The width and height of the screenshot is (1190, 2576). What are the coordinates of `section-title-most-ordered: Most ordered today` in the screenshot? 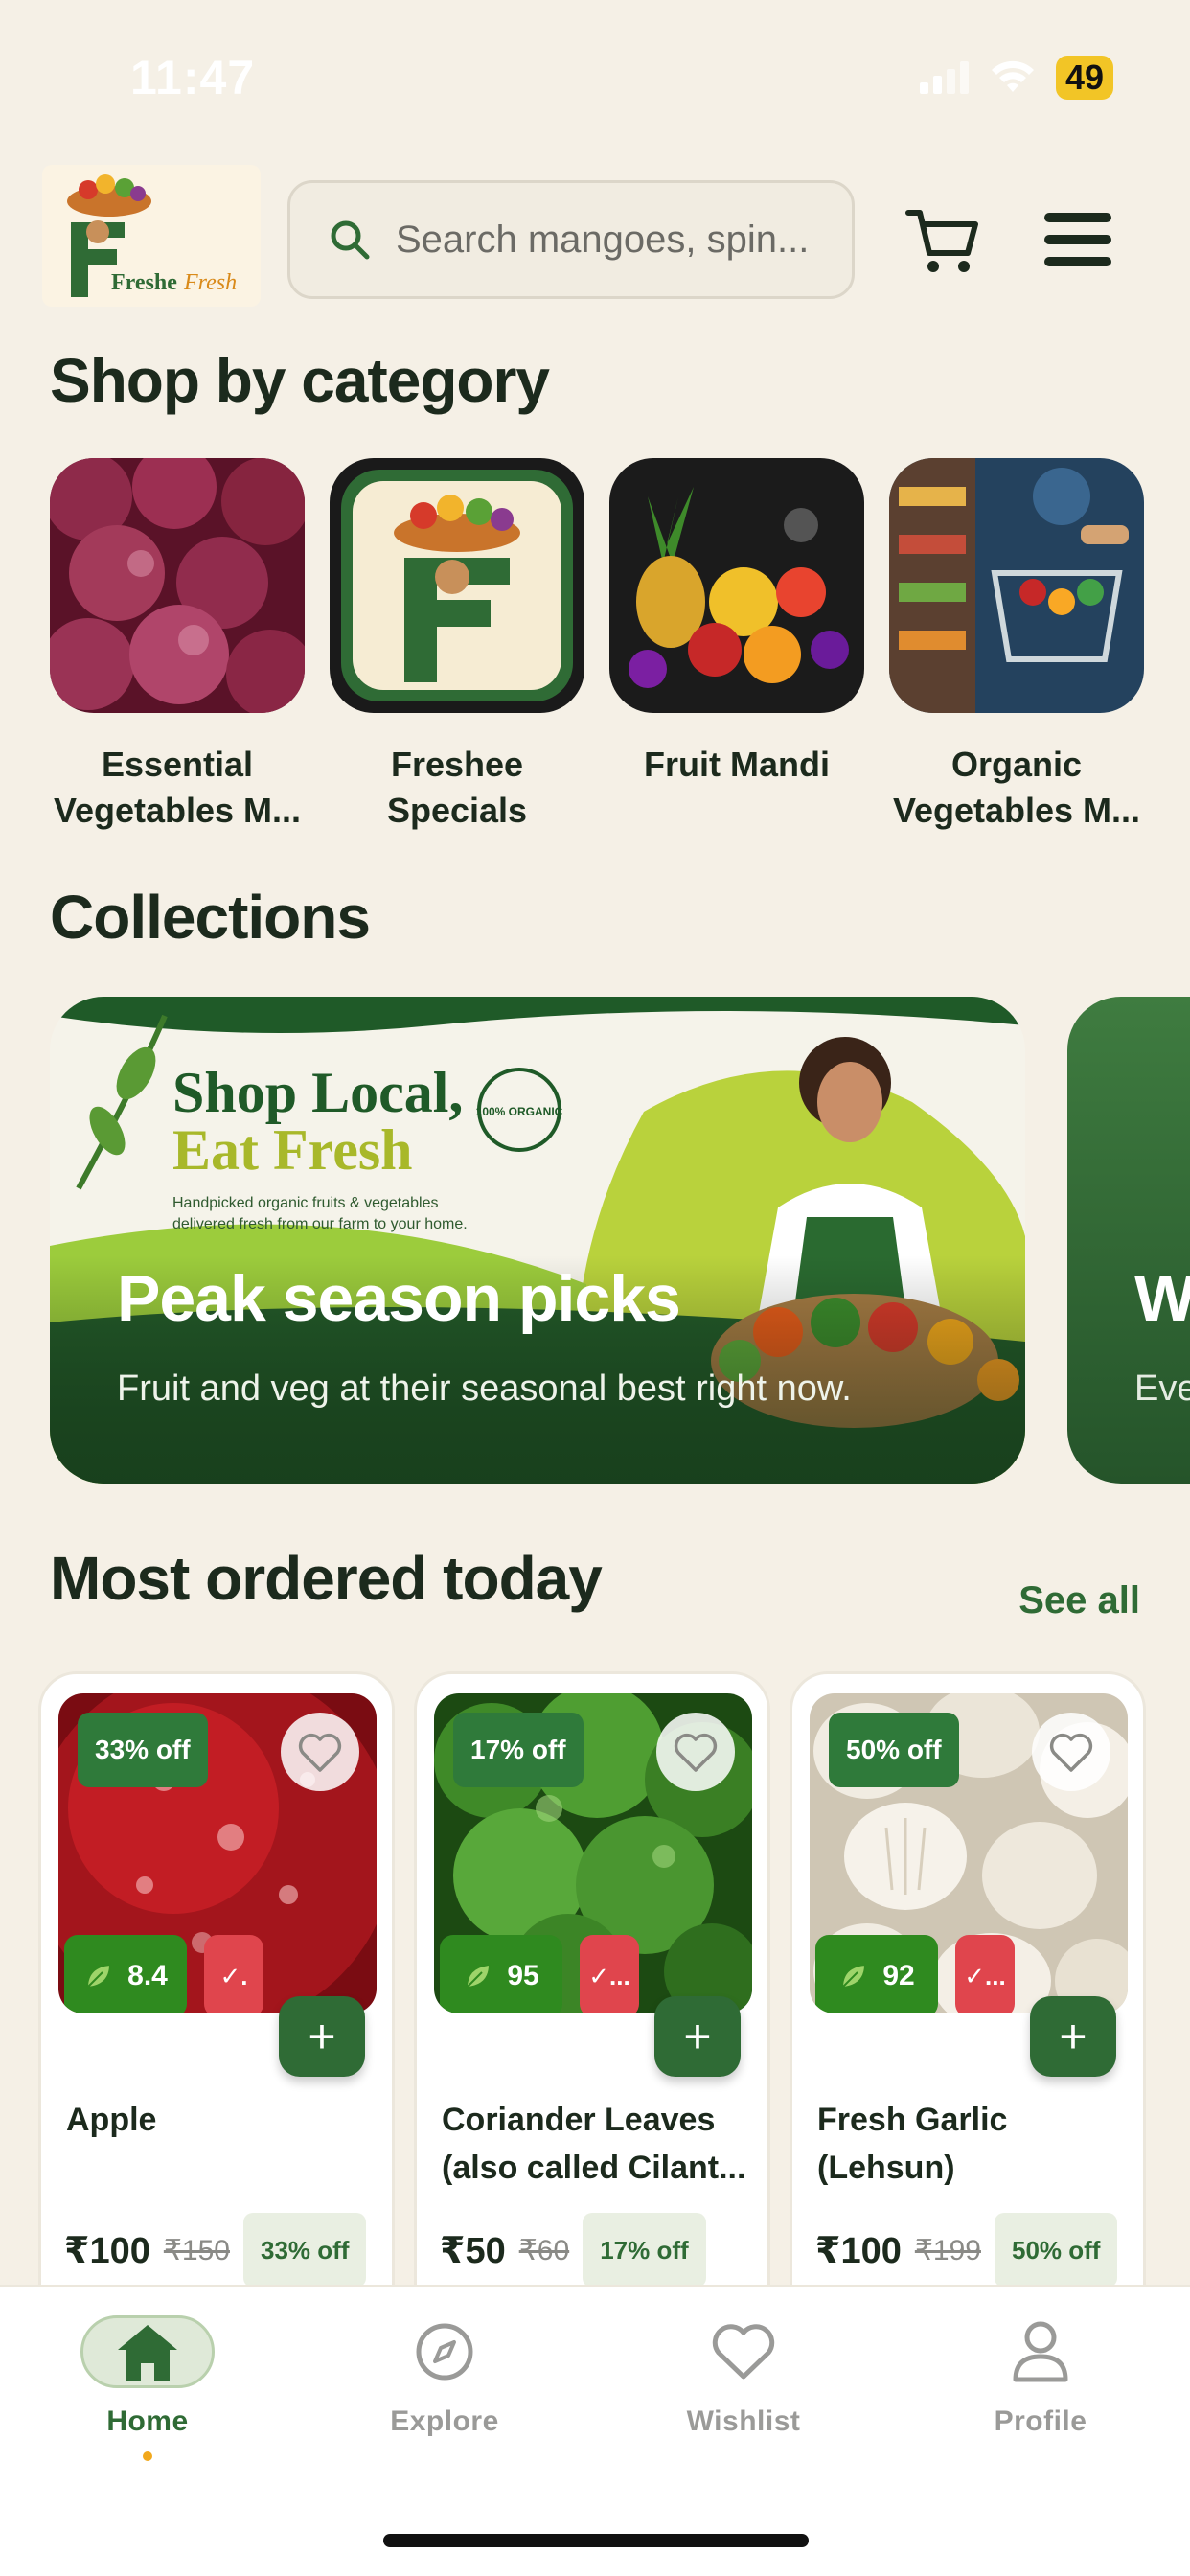 It's located at (326, 1578).